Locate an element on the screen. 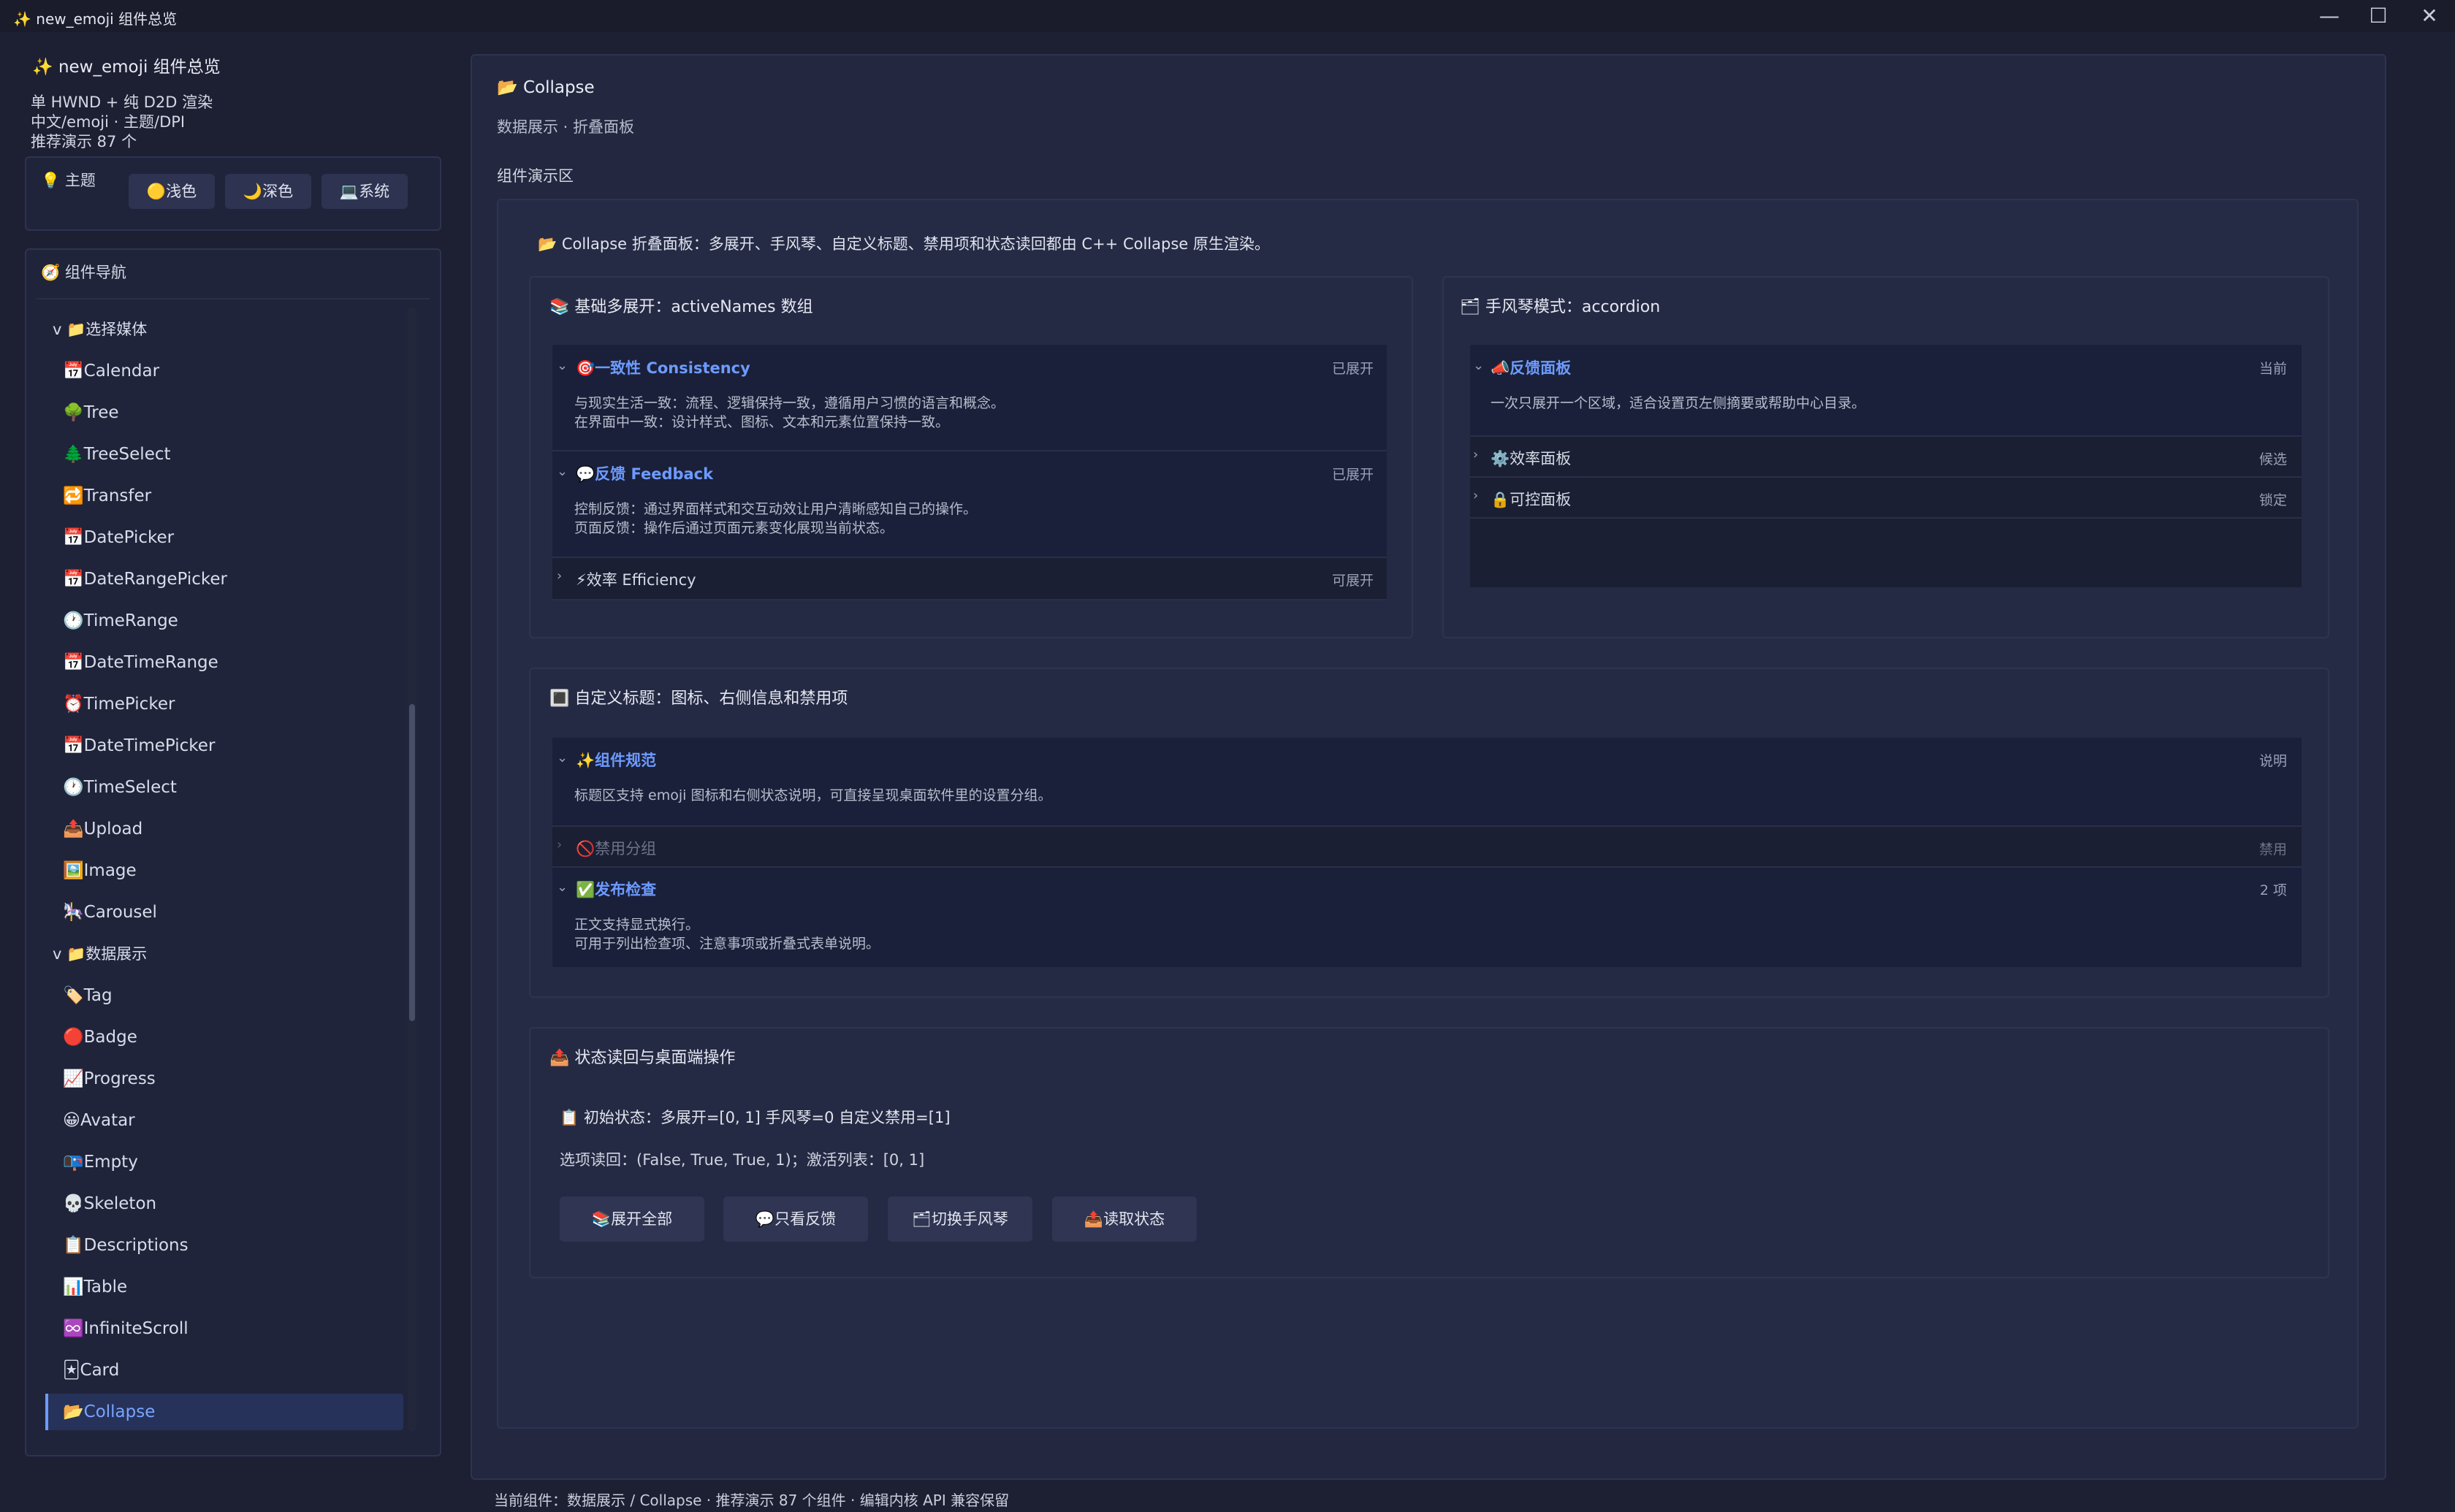 This screenshot has width=2455, height=1512. info-line: 中文/emoji · 主题/DPI is located at coordinates (108, 122).